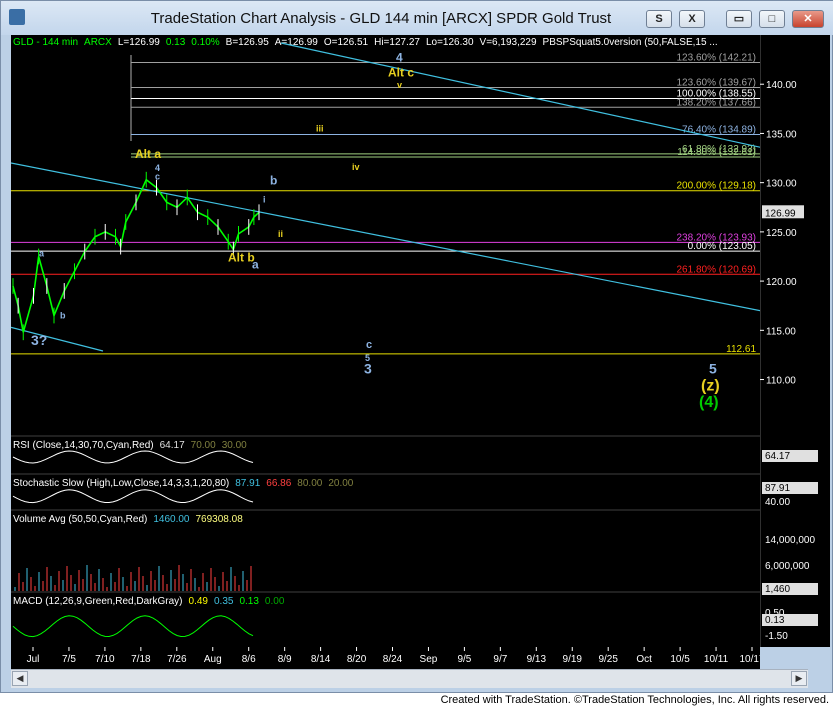 The width and height of the screenshot is (833, 708). What do you see at coordinates (177, 659) in the screenshot?
I see `x-tick-label: 7/26` at bounding box center [177, 659].